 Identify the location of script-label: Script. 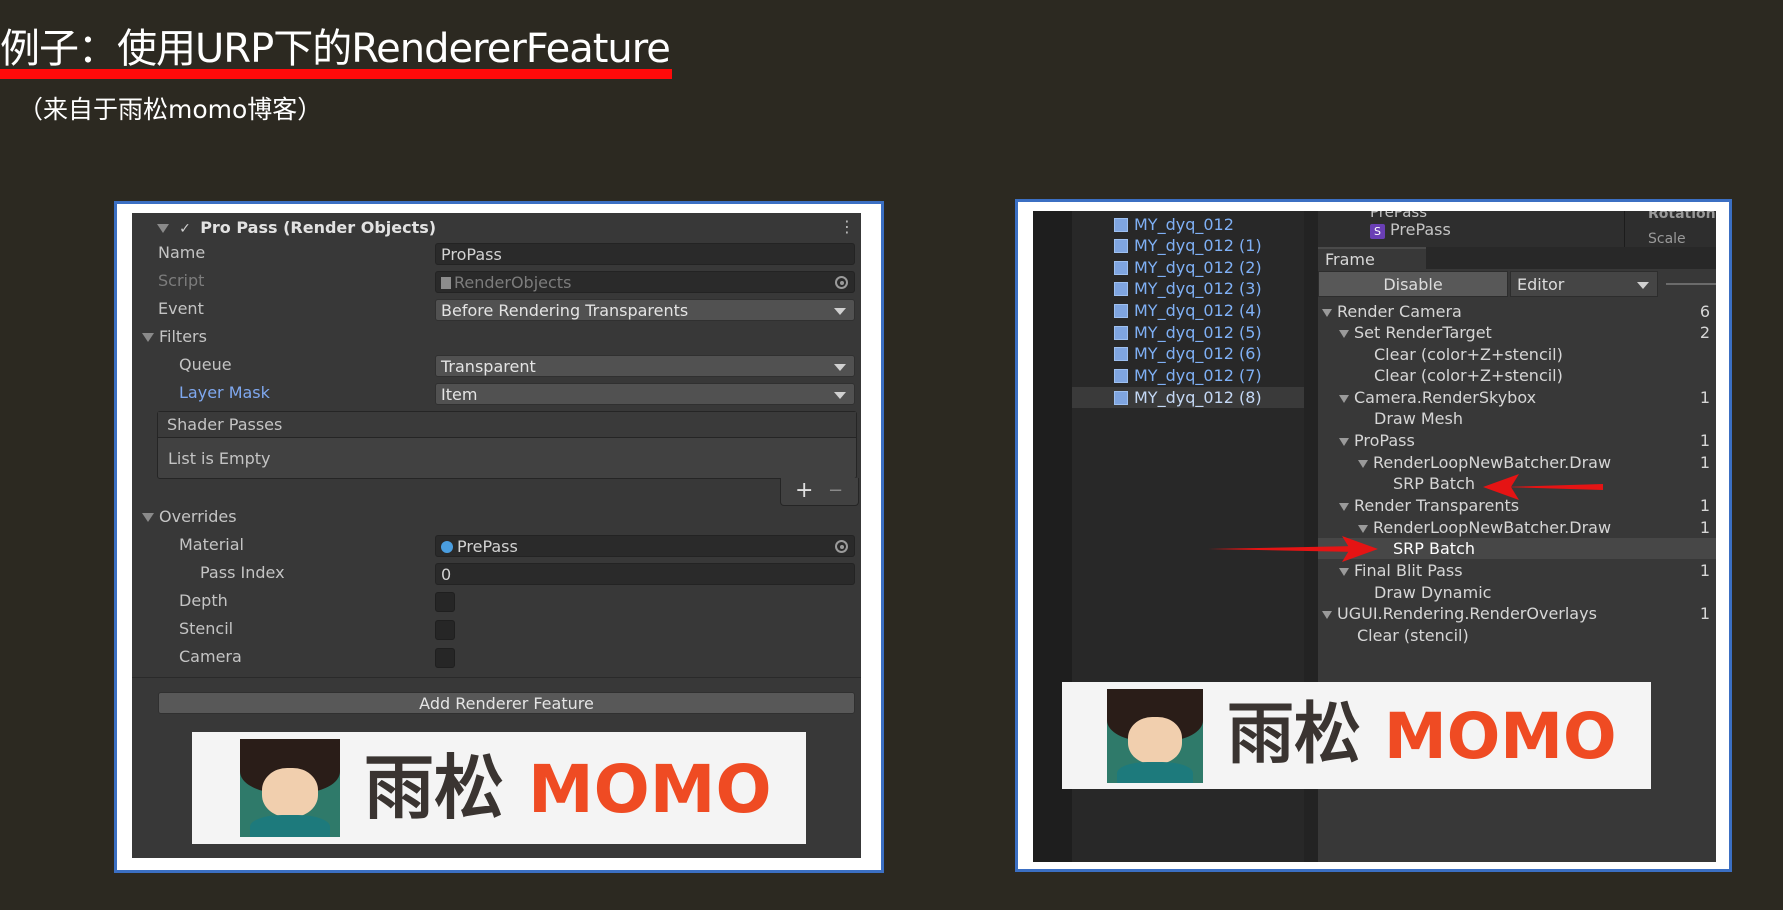
(181, 280).